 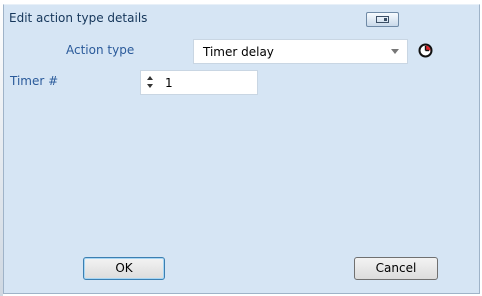 I want to click on spinner-down-icon, so click(x=150, y=86).